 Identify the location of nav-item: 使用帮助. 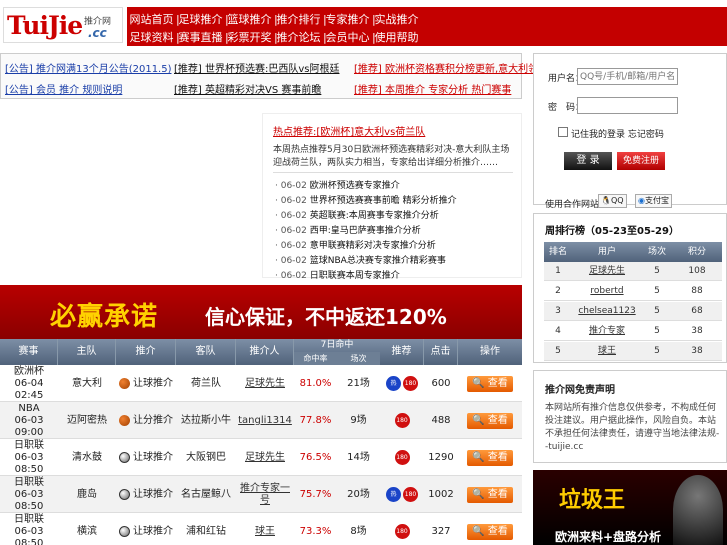
(396, 37).